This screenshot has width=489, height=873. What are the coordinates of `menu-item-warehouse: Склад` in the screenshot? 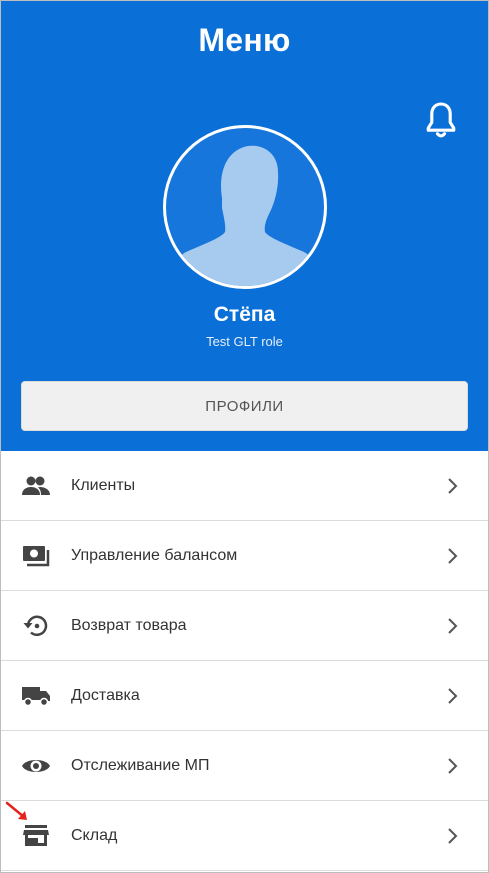 It's located at (244, 836).